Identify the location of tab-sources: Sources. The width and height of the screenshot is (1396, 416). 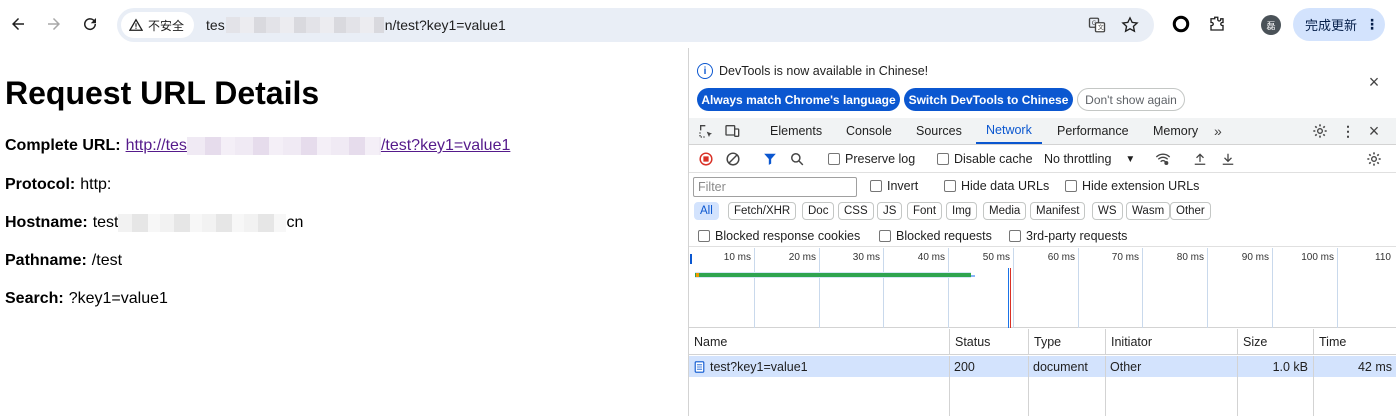
(939, 131).